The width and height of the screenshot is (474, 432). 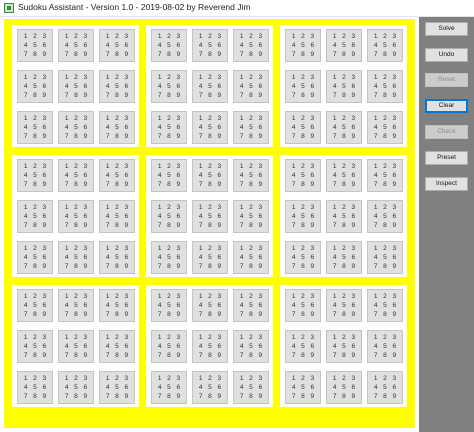 I want to click on inspect-button: Inspect, so click(x=446, y=184).